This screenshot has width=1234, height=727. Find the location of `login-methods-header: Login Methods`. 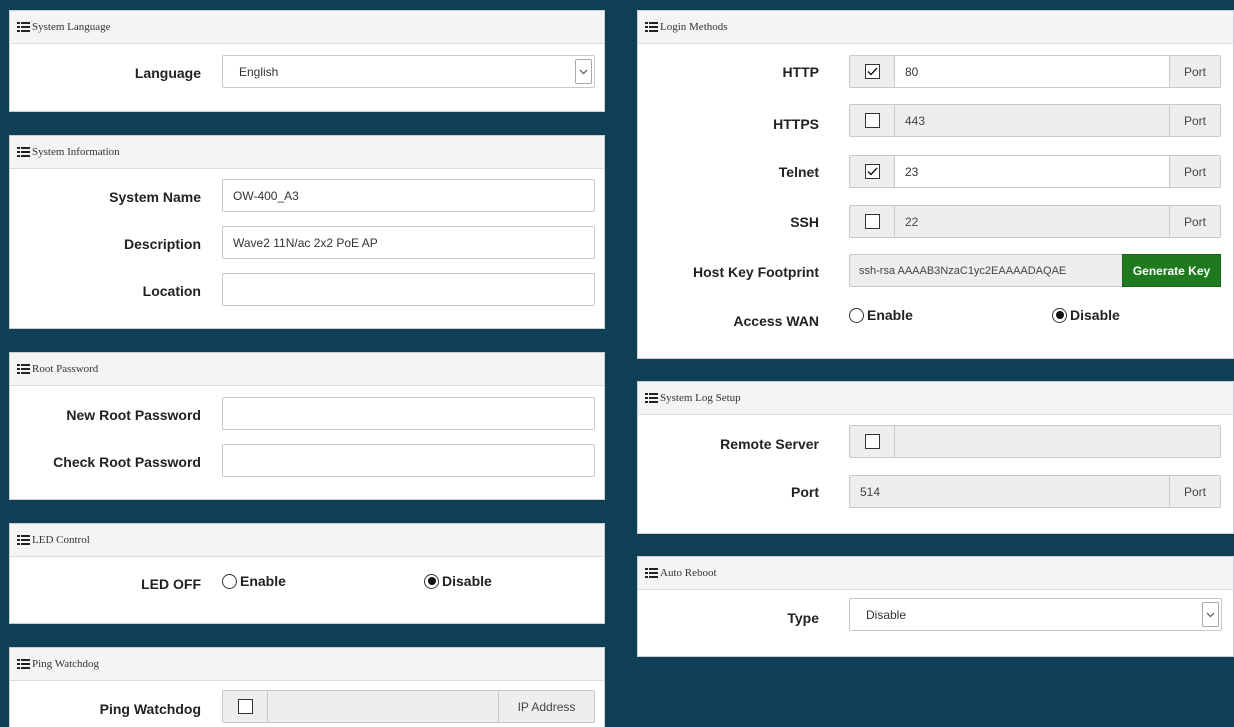

login-methods-header: Login Methods is located at coordinates (935, 27).